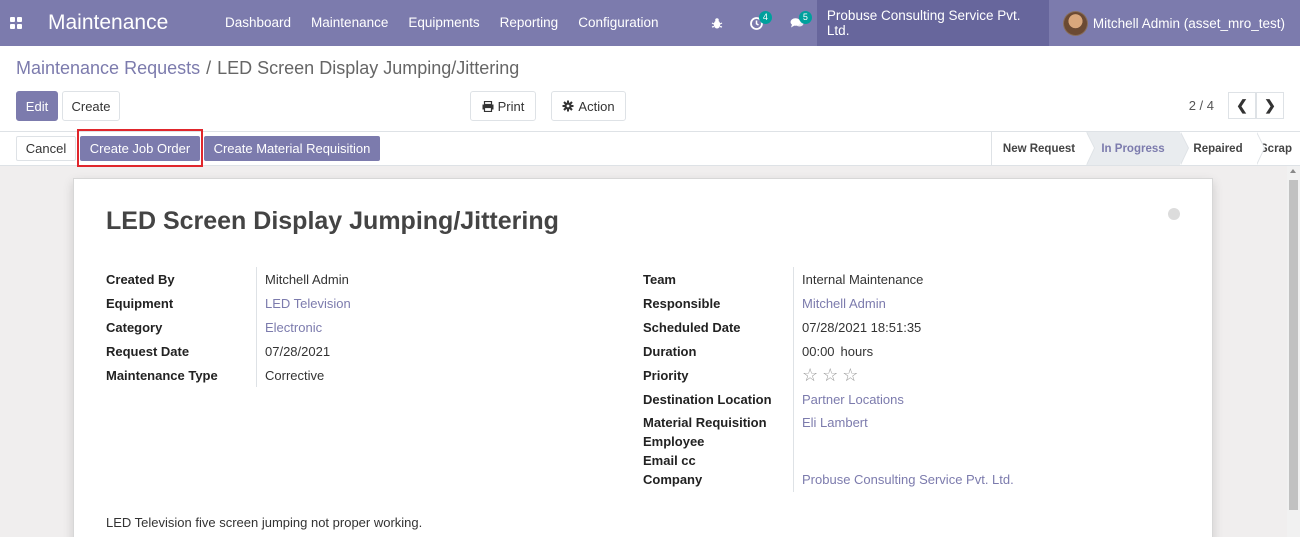  What do you see at coordinates (835, 422) in the screenshot?
I see `material-employee-link: Eli Lambert` at bounding box center [835, 422].